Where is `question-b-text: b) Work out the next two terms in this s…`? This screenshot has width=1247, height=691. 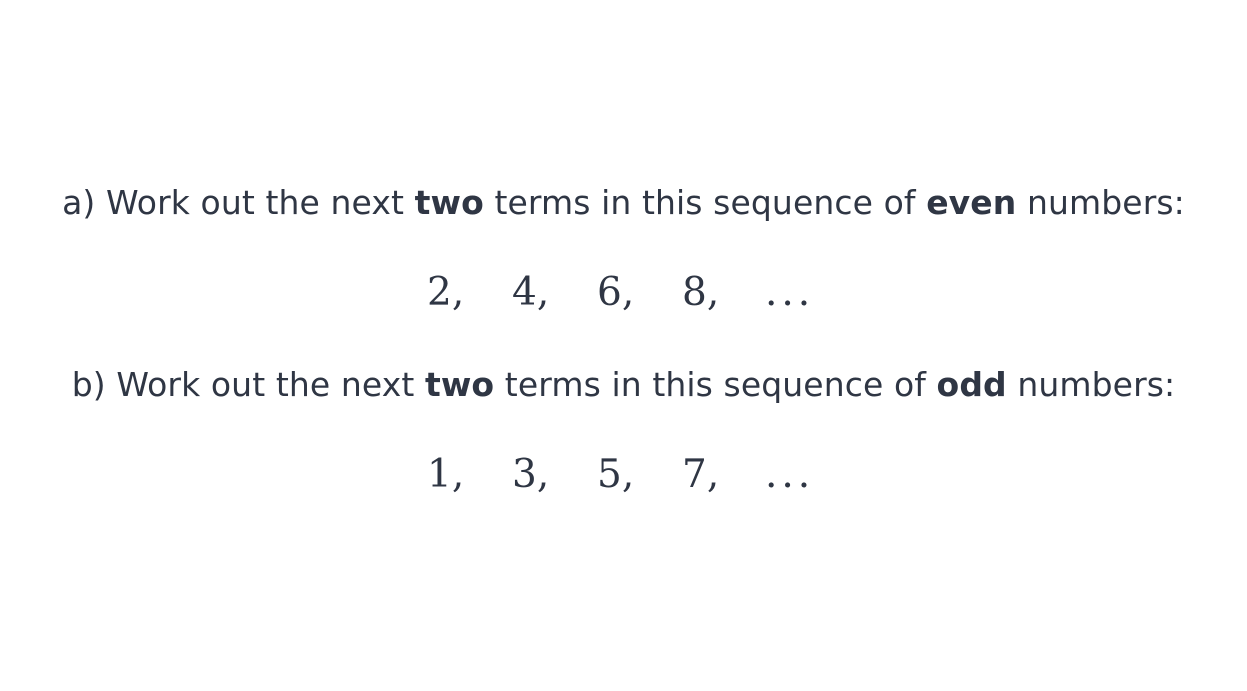
question-b-text: b) Work out the next two terms in this s… is located at coordinates (623, 385).